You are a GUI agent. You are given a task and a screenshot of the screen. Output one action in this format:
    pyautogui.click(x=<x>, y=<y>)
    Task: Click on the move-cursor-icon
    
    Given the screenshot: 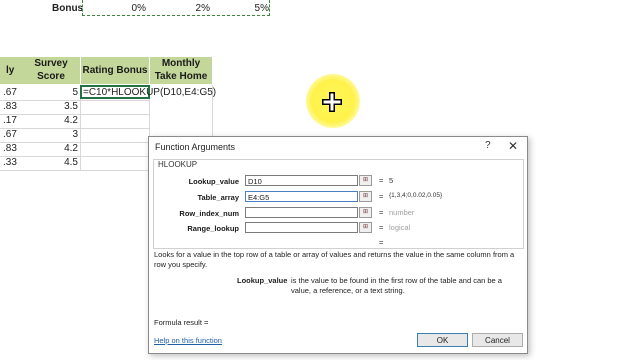 What is the action you would take?
    pyautogui.click(x=332, y=102)
    